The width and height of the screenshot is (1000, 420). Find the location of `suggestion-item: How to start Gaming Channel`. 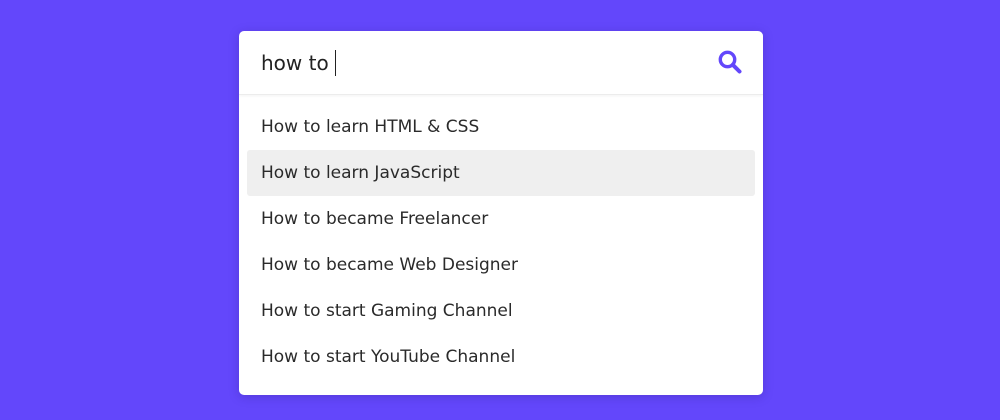

suggestion-item: How to start Gaming Channel is located at coordinates (501, 311).